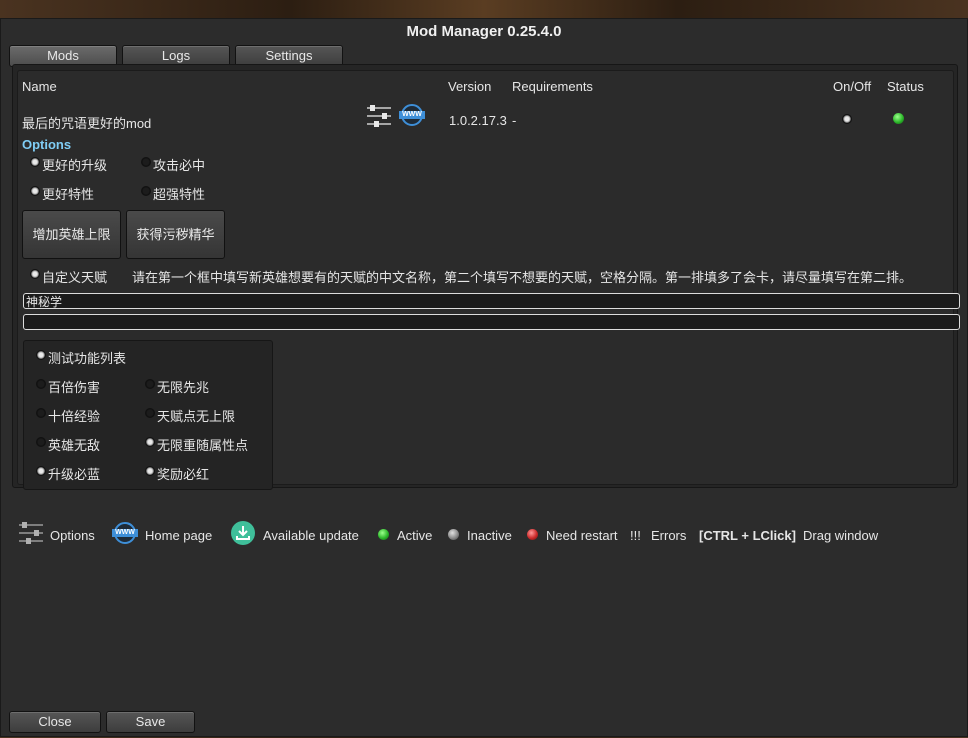  I want to click on header-requirements: Requirements, so click(552, 86).